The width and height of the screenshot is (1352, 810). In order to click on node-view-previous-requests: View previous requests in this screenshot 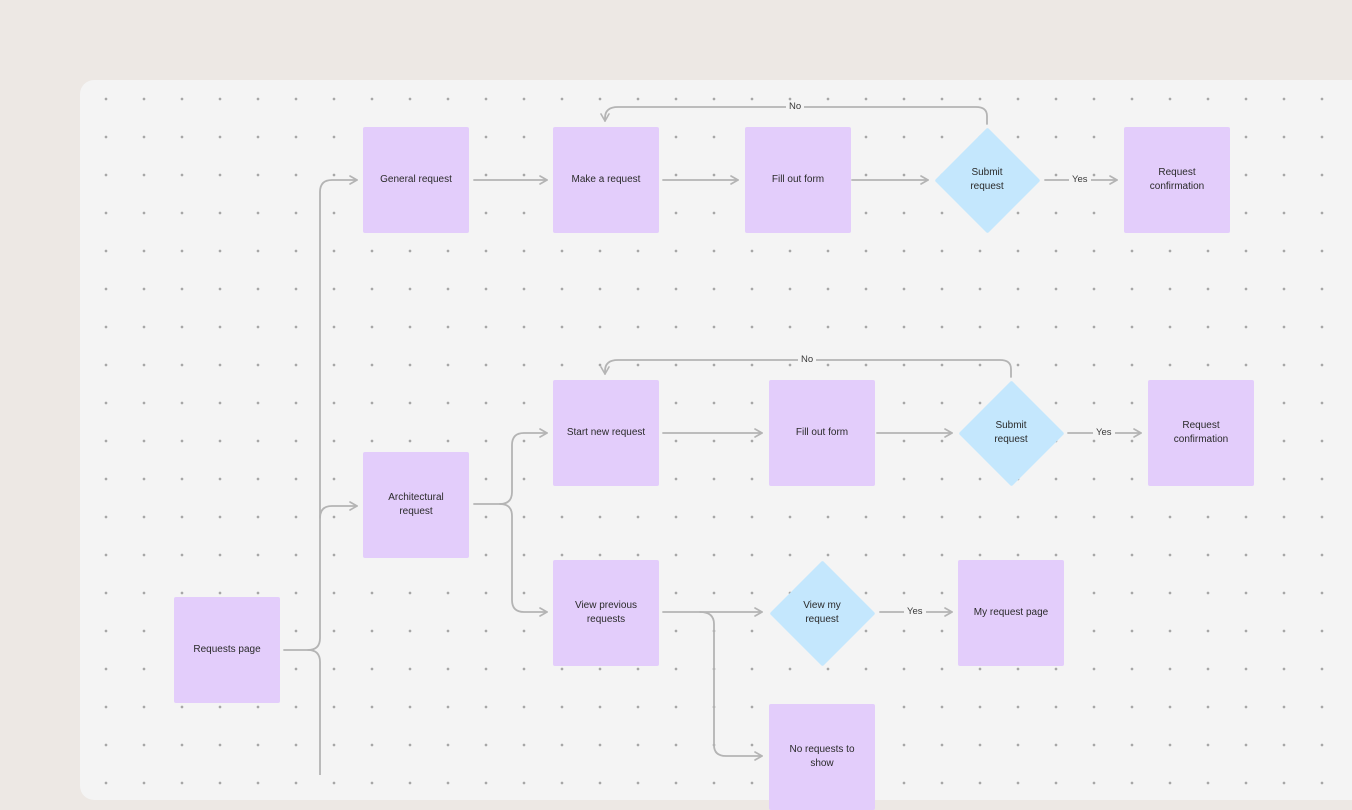, I will do `click(606, 613)`.